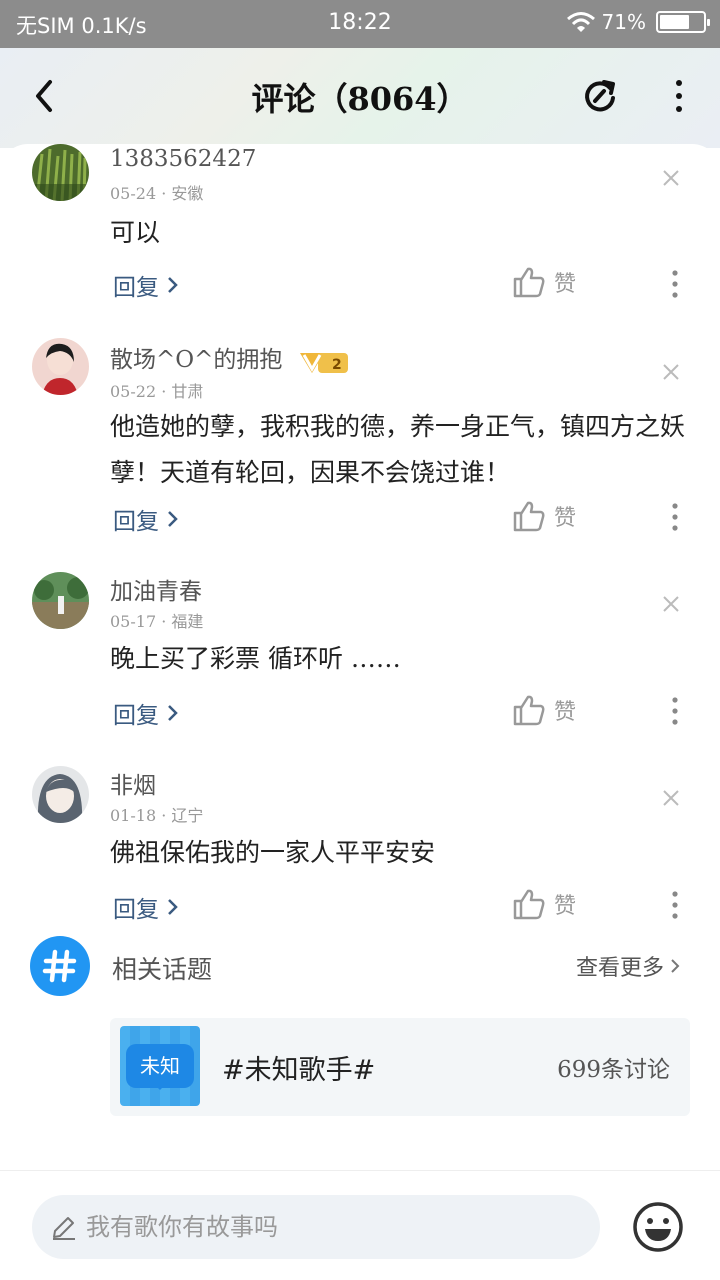  Describe the element at coordinates (187, 815) in the screenshot. I see `comment-location: 辽宁` at that location.